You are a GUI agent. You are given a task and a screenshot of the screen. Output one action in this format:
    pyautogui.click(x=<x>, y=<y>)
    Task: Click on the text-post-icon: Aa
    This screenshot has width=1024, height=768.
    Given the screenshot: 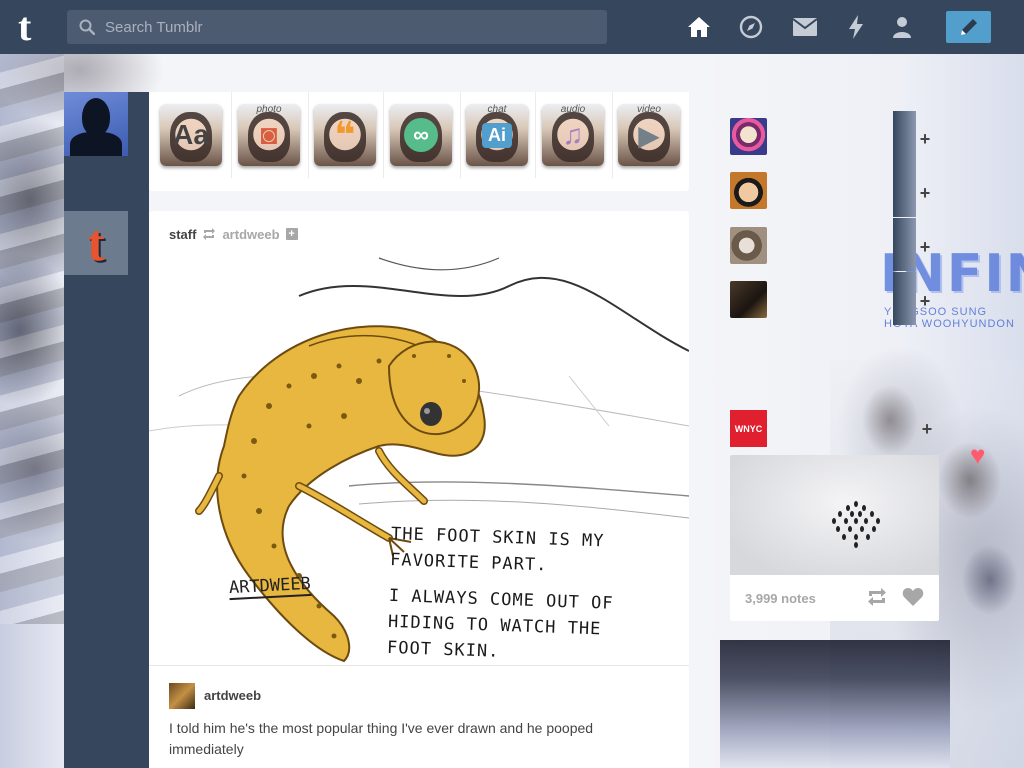 What is the action you would take?
    pyautogui.click(x=191, y=134)
    